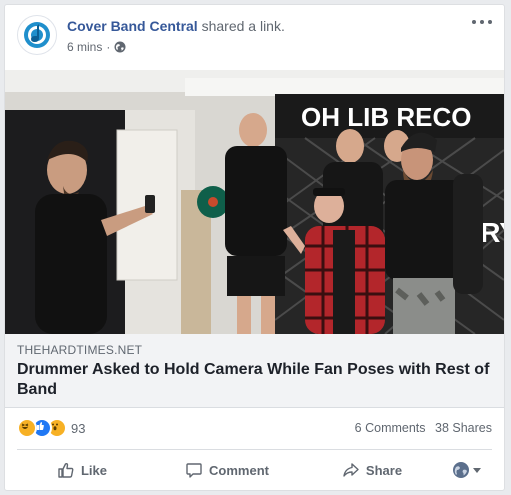 The width and height of the screenshot is (511, 495). Describe the element at coordinates (461, 470) in the screenshot. I see `profile-globe-icon` at that location.